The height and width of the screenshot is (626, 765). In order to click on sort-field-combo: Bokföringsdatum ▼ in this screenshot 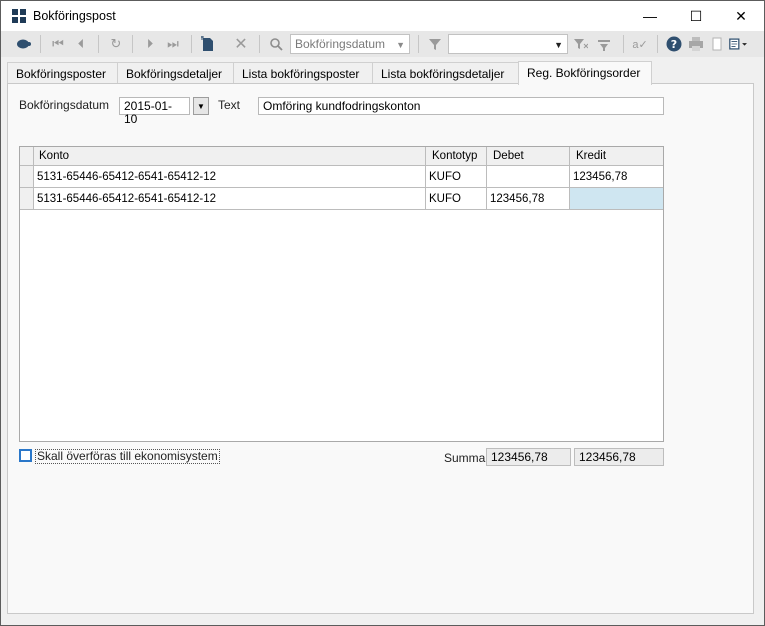, I will do `click(350, 44)`.